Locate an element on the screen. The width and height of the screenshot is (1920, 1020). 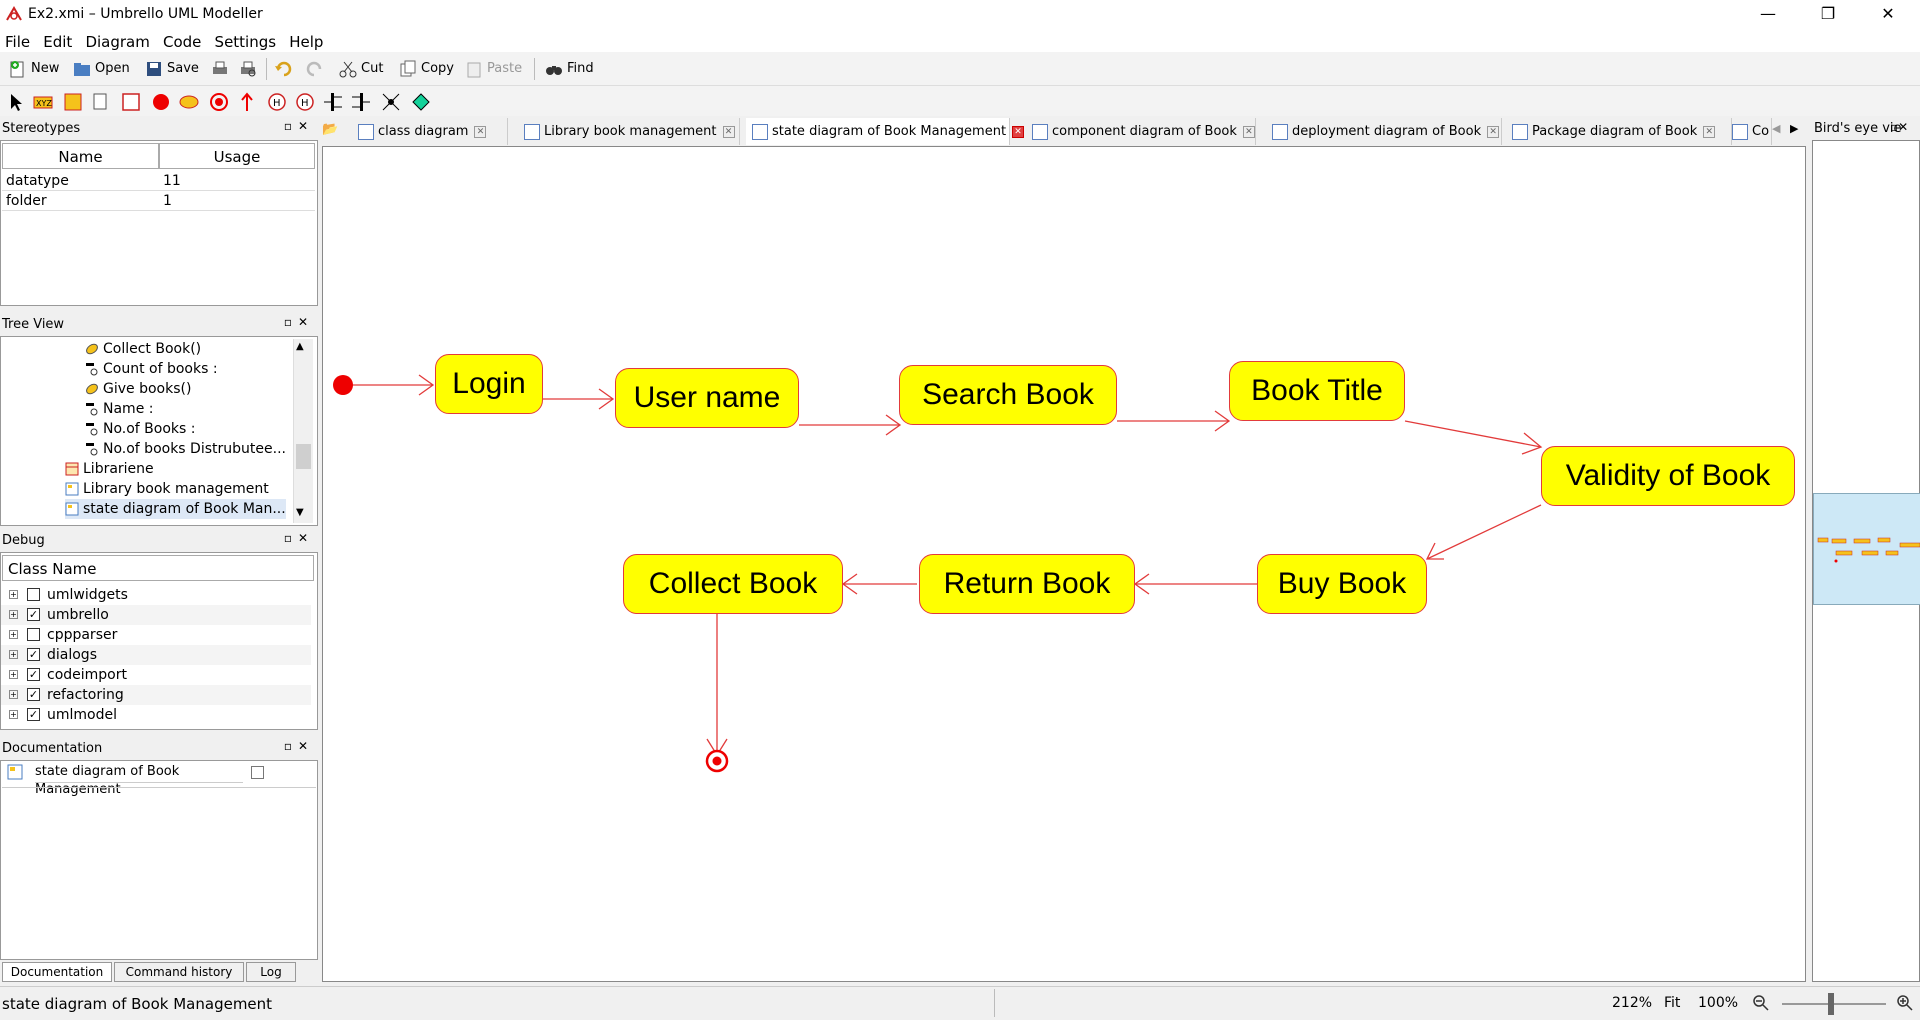
tree-scrollbar: ▲ ▼ is located at coordinates (303, 431).